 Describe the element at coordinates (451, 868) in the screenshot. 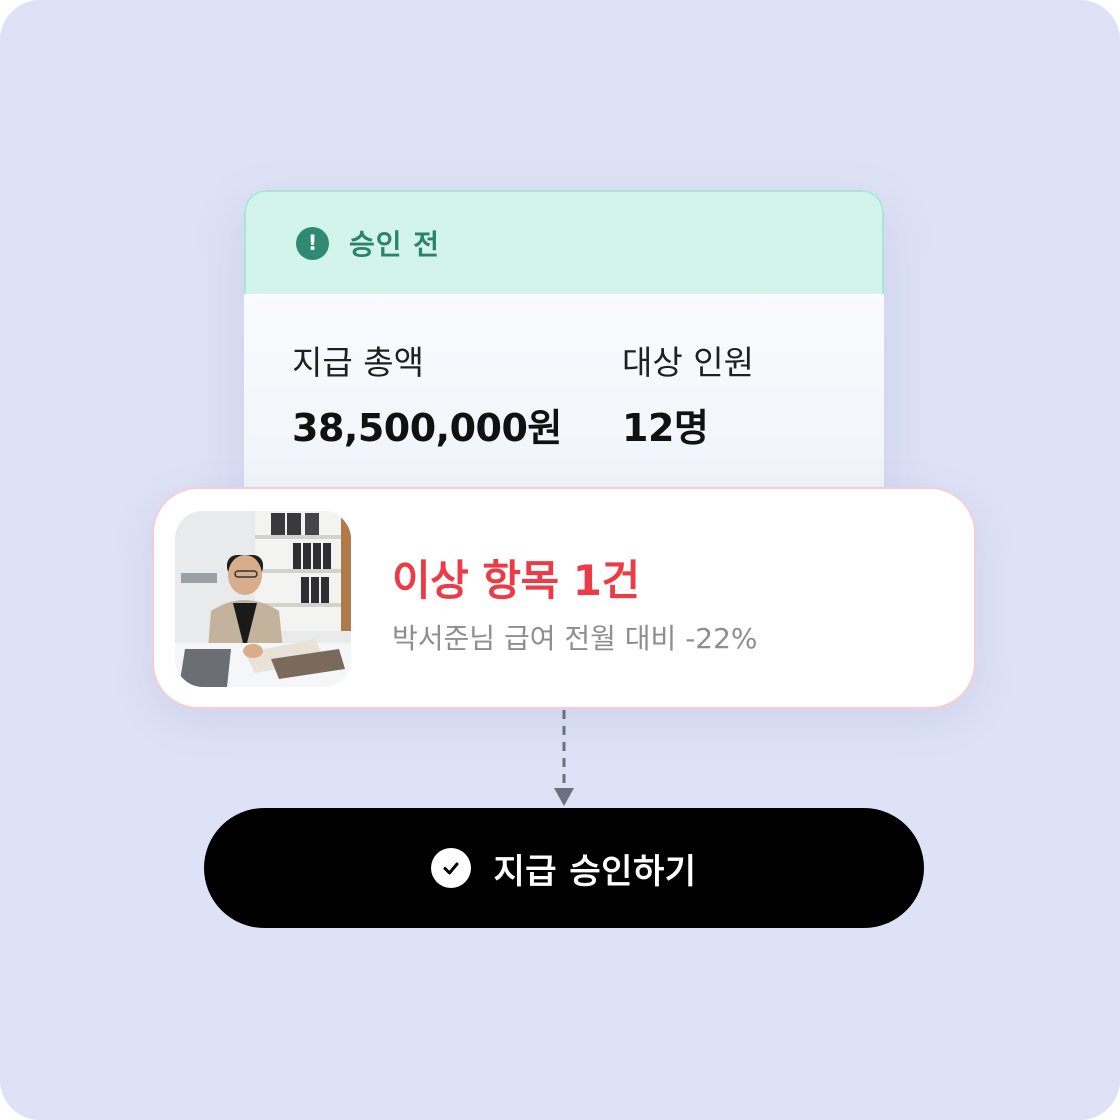

I see `check-circle-icon` at that location.